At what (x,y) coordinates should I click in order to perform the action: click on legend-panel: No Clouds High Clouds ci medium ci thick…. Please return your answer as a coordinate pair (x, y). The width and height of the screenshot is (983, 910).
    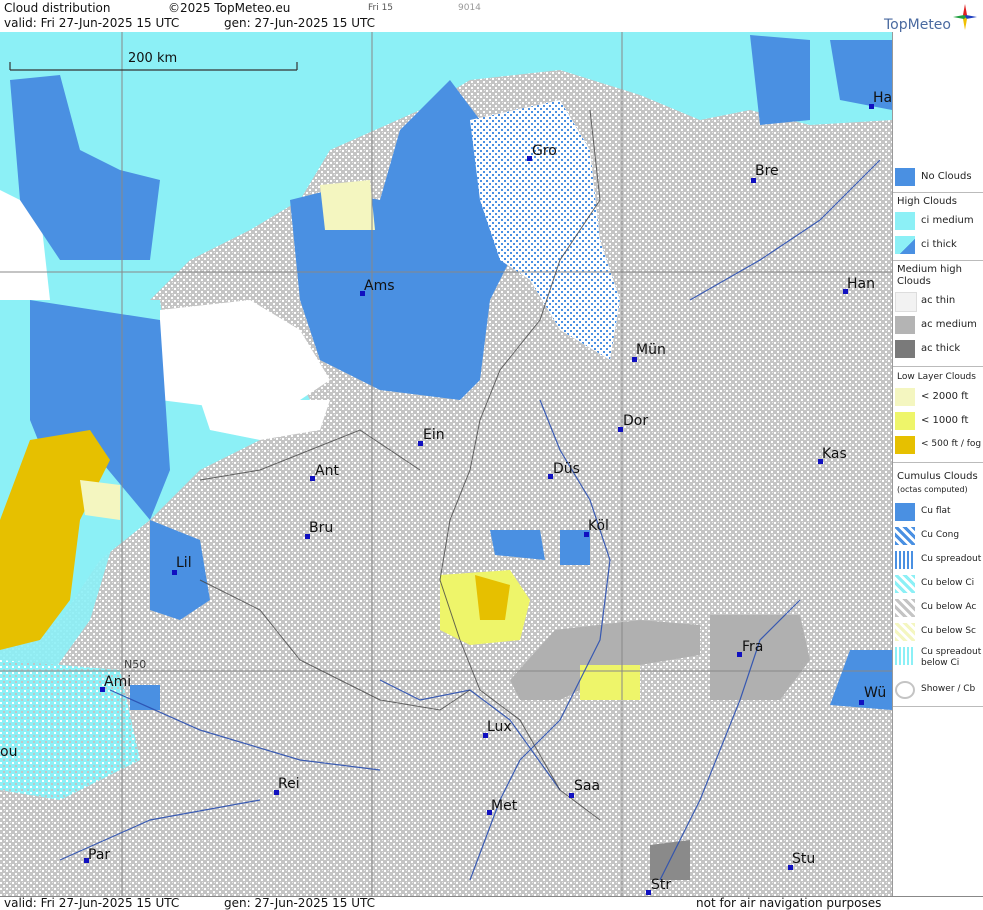
    Looking at the image, I should click on (937, 464).